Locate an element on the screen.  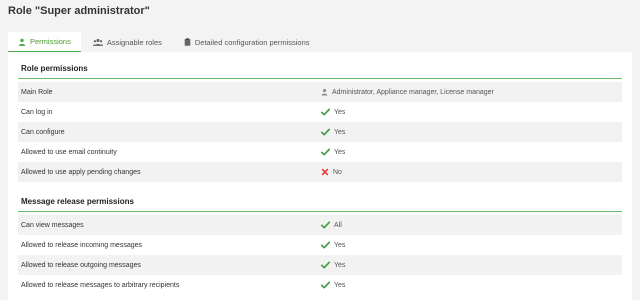
permission-row: Can view messages All is located at coordinates (320, 225).